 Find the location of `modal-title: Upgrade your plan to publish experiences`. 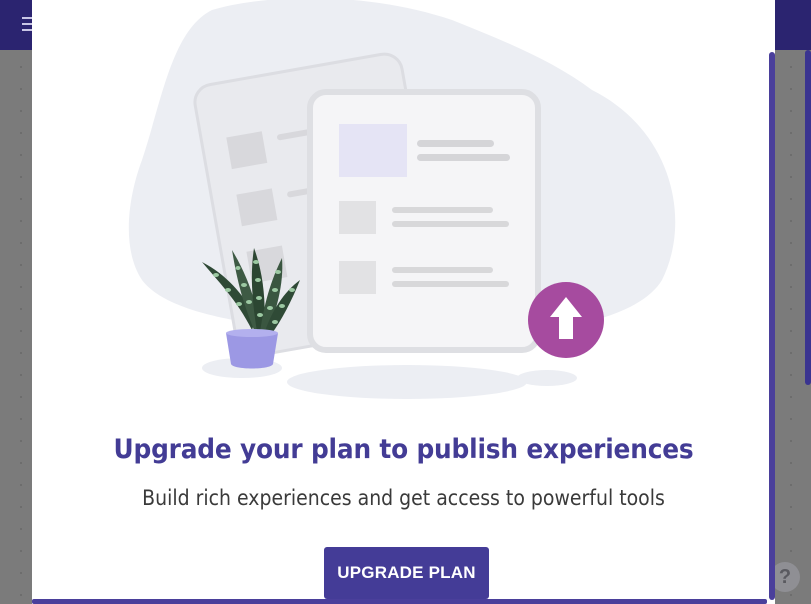

modal-title: Upgrade your plan to publish experiences is located at coordinates (403, 449).